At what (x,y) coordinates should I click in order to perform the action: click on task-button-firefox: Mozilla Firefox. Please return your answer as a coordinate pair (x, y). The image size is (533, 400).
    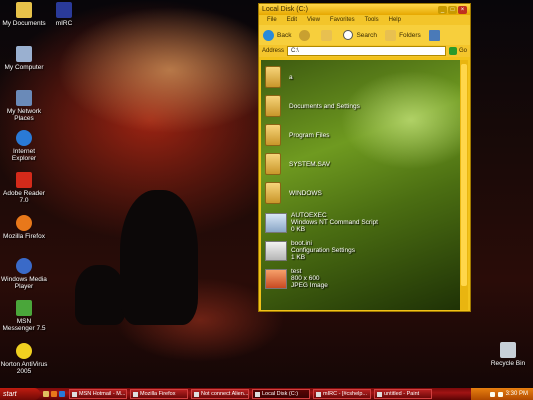
    Looking at the image, I should click on (159, 394).